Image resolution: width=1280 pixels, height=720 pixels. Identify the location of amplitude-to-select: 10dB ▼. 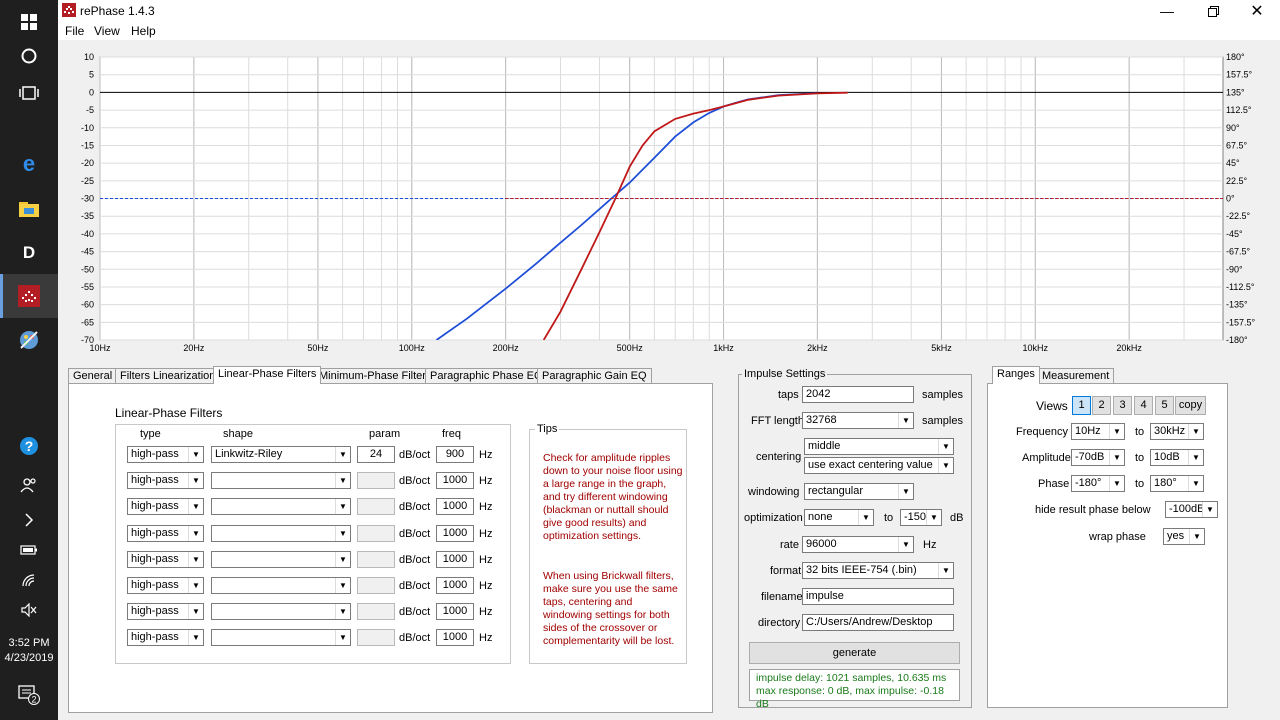
(1177, 457).